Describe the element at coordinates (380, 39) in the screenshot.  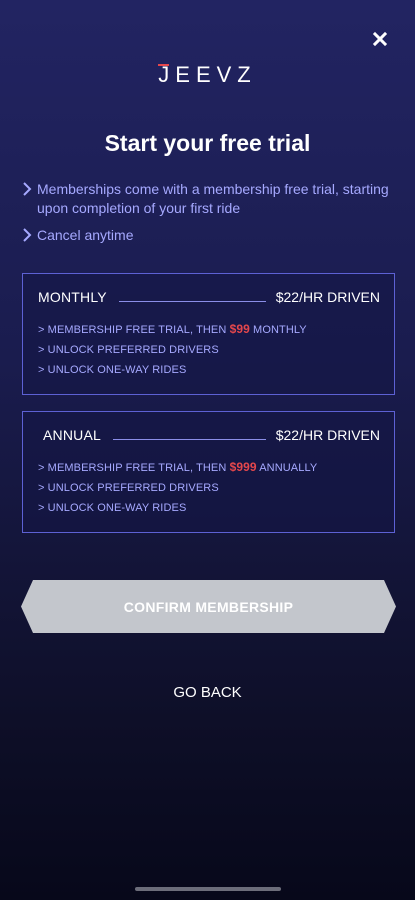
I see `close-icon` at that location.